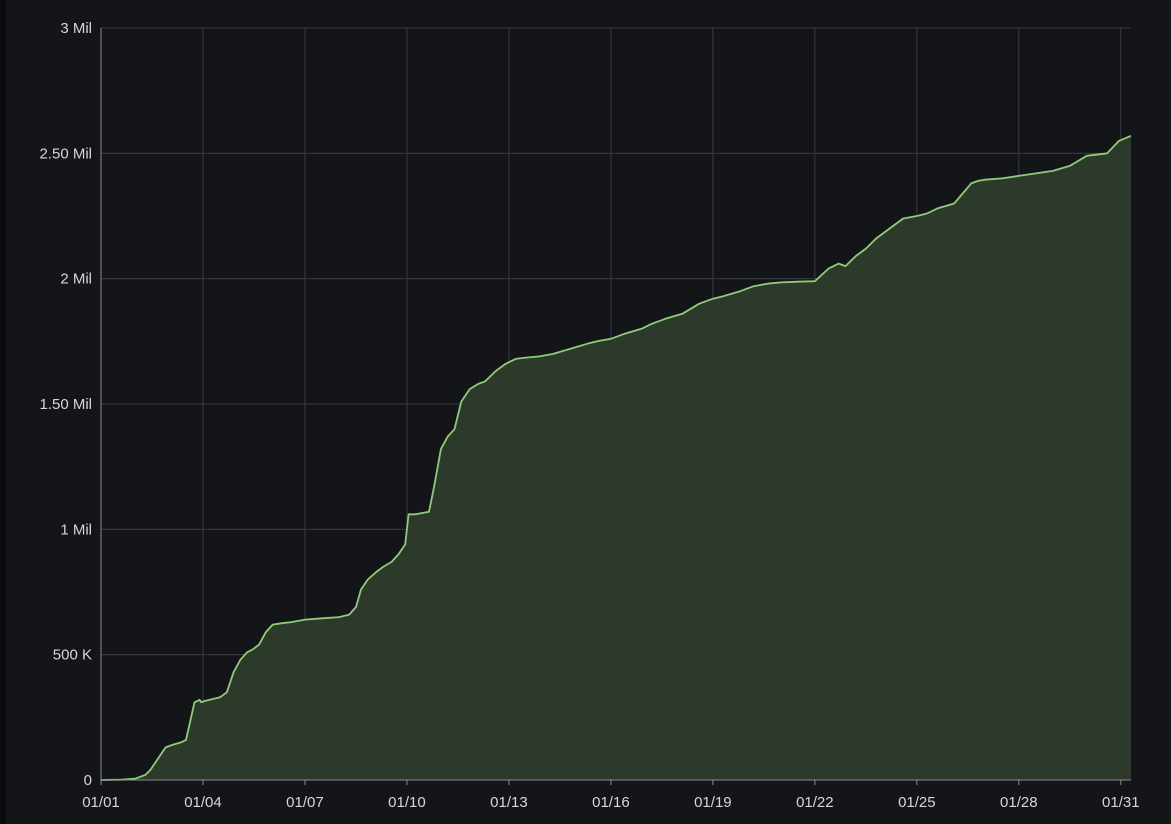 The height and width of the screenshot is (824, 1171). What do you see at coordinates (917, 802) in the screenshot?
I see `x-tick-label: 01/25` at bounding box center [917, 802].